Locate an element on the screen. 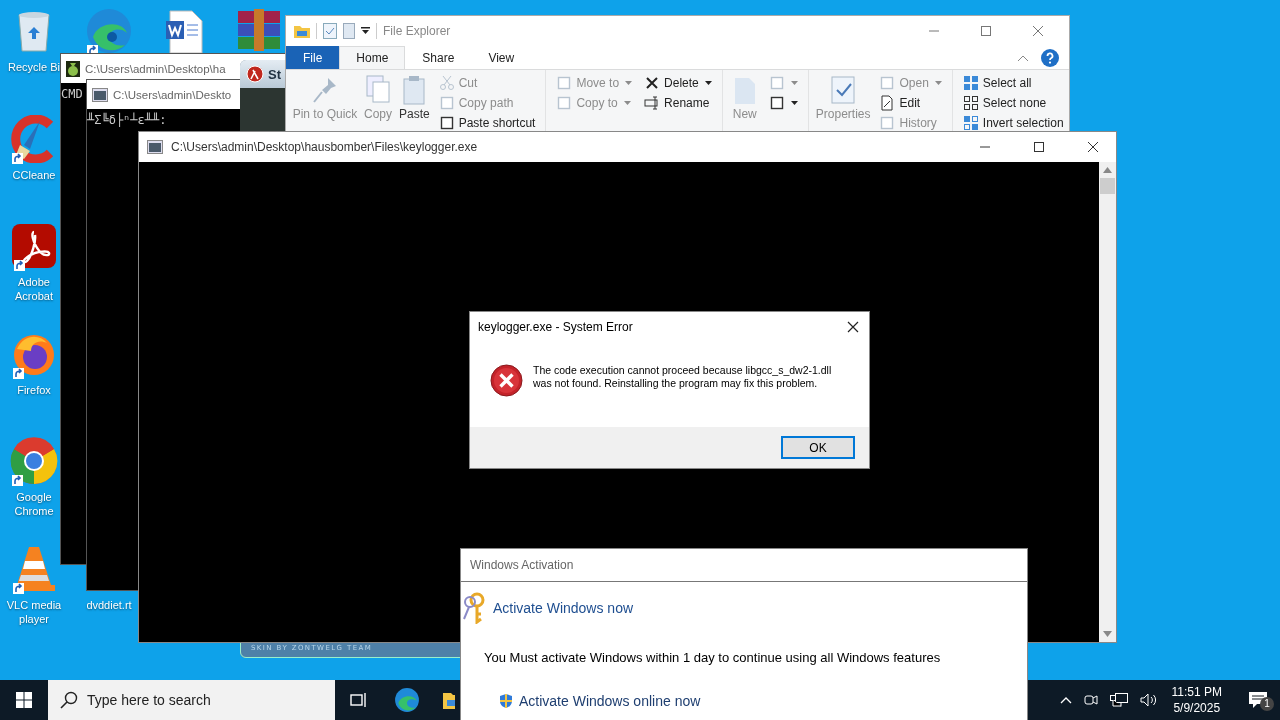 This screenshot has width=1280, height=720. window-title: C:\Users\admin\Deskto is located at coordinates (172, 94).